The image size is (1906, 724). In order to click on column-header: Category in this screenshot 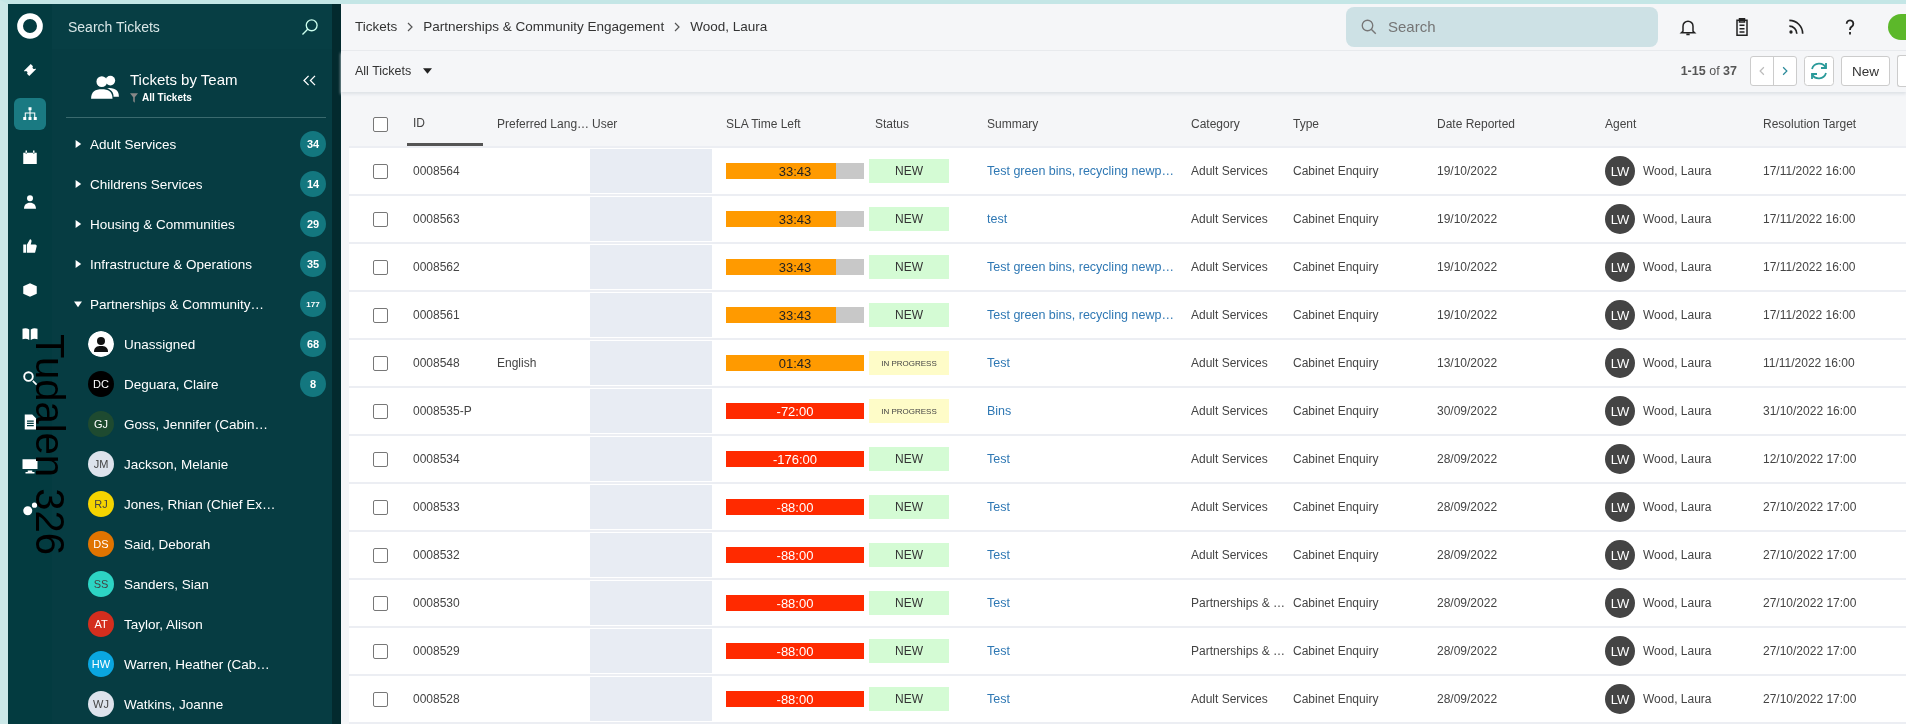, I will do `click(1239, 124)`.